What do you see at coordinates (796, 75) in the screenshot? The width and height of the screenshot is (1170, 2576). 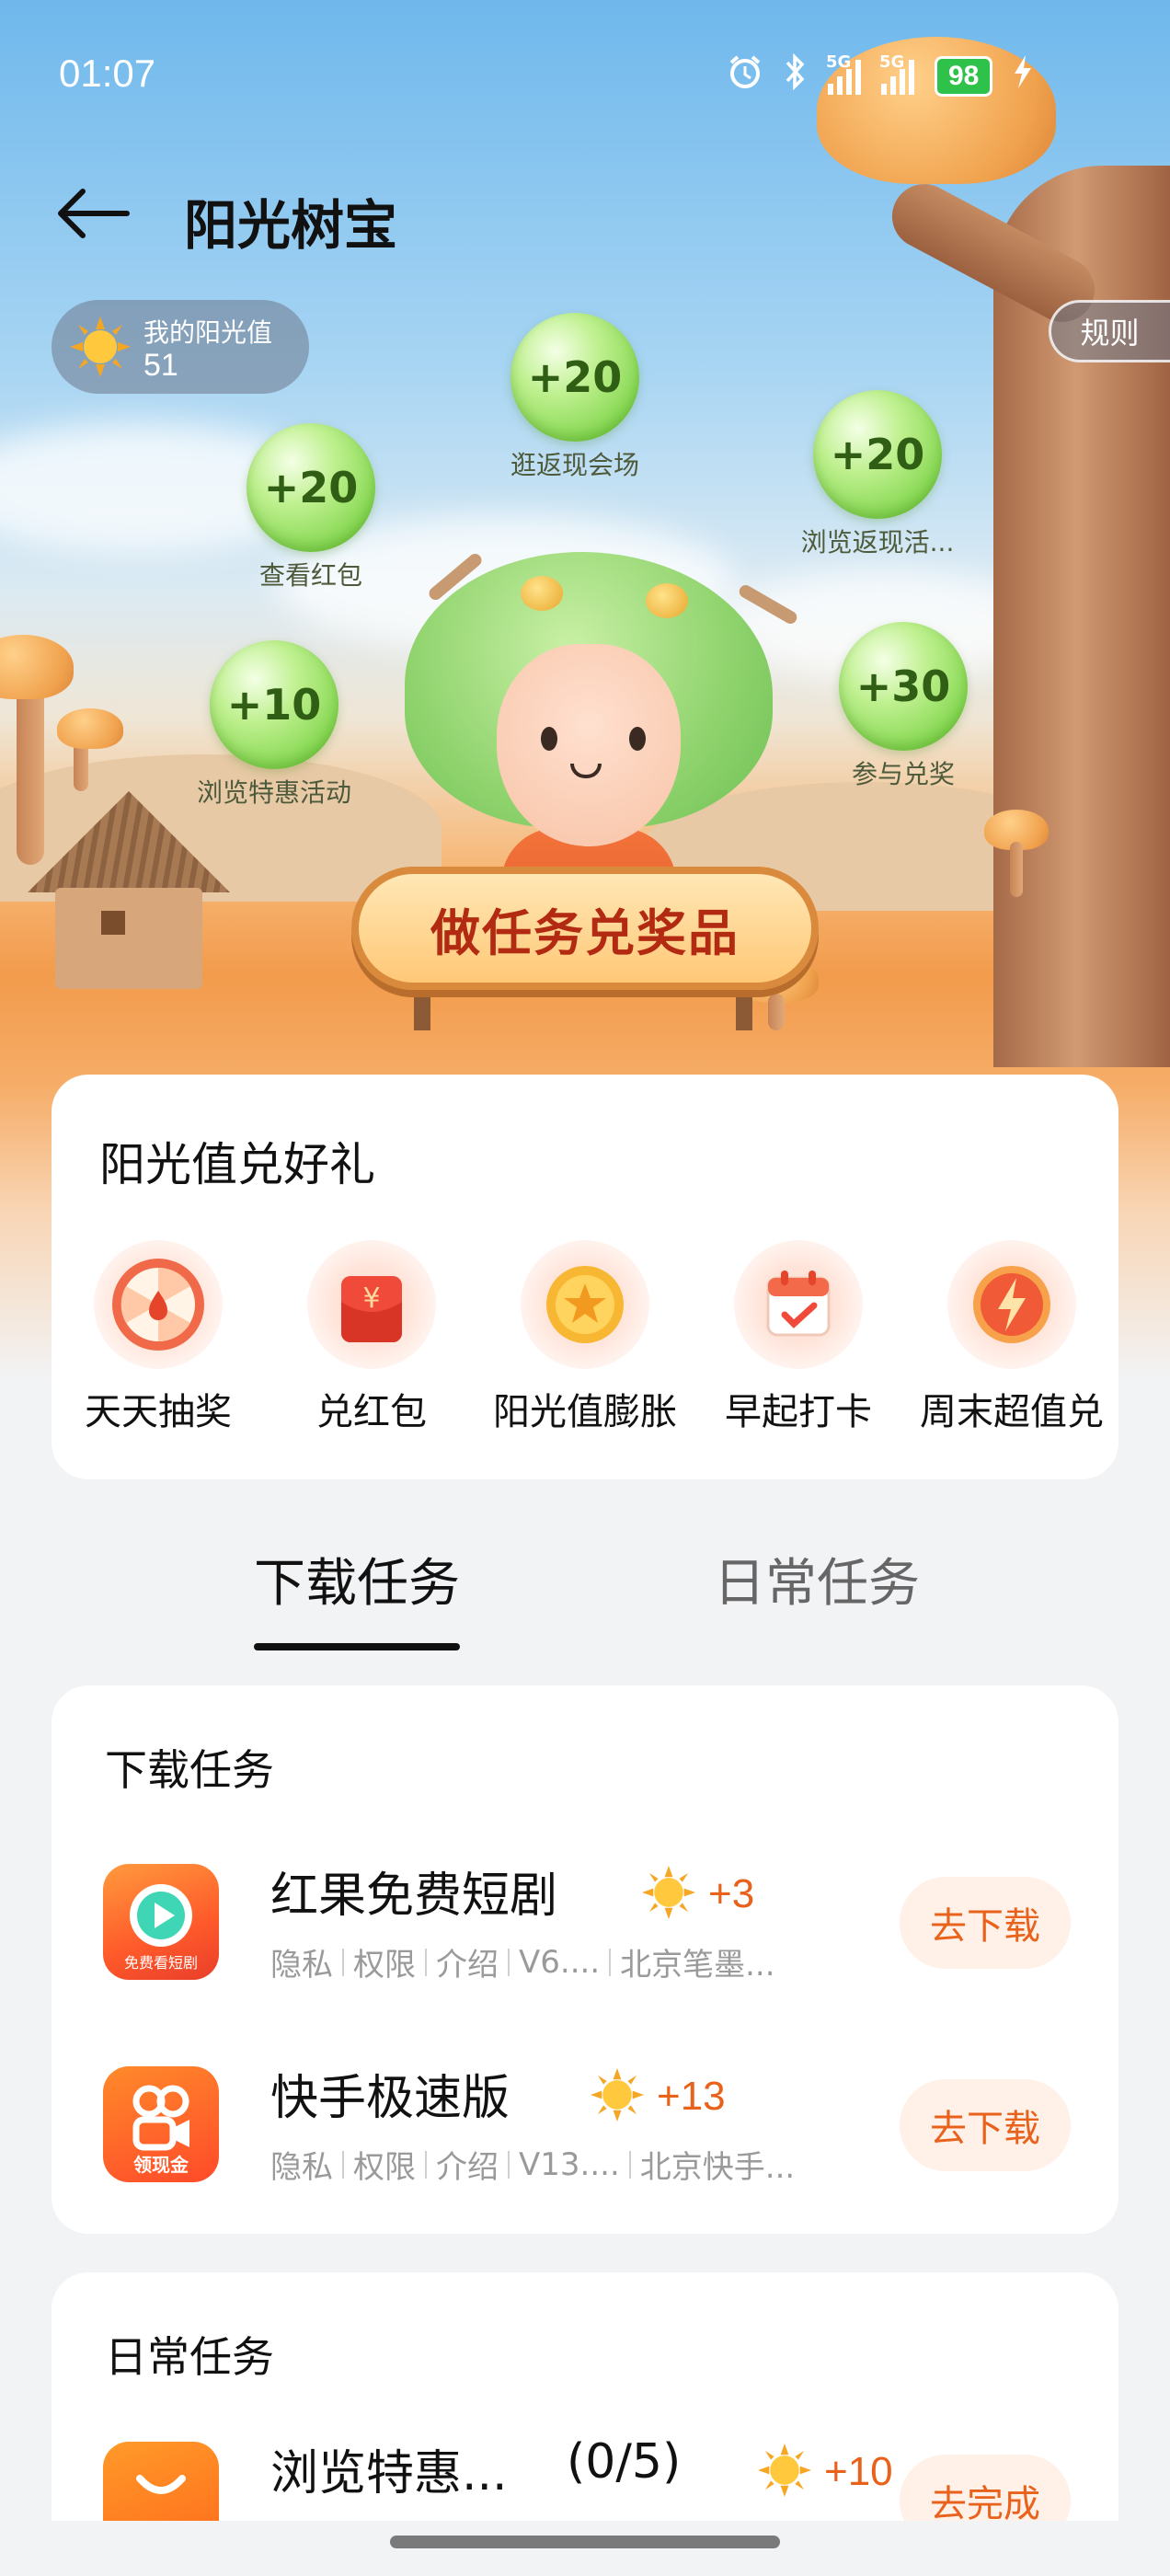 I see `bluetooth-icon` at bounding box center [796, 75].